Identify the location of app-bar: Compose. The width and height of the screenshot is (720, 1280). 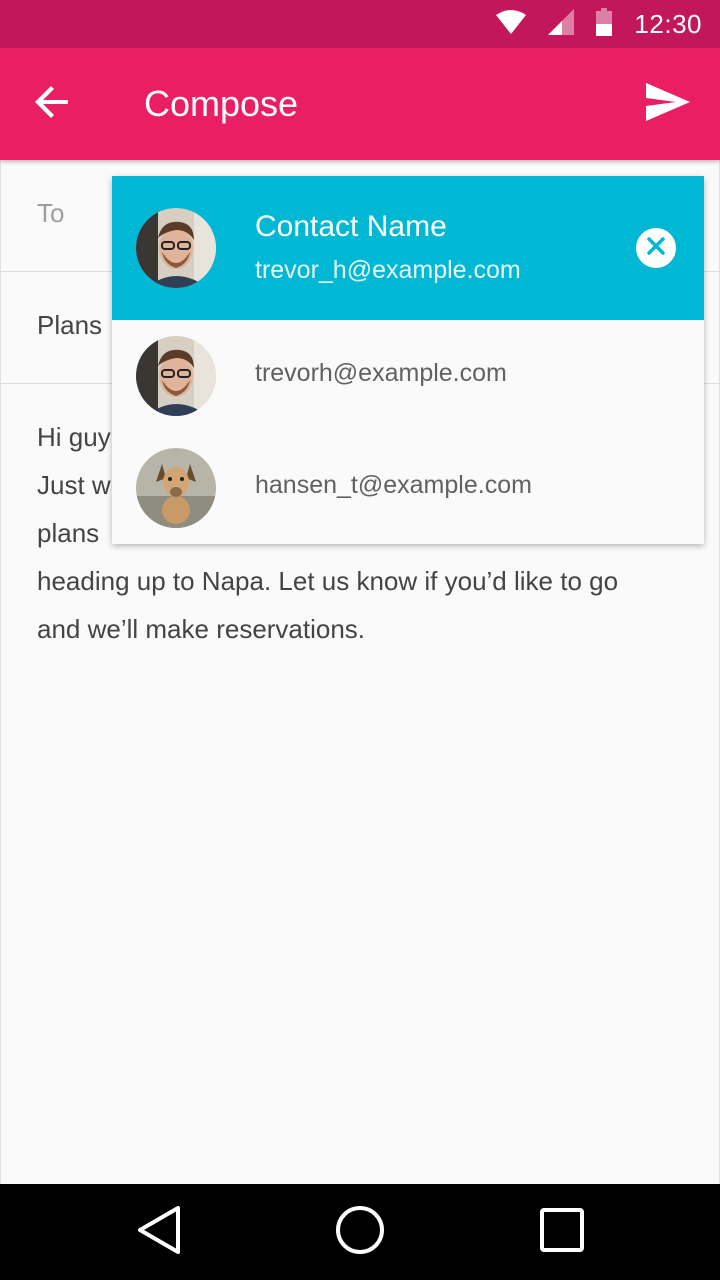
(360, 104).